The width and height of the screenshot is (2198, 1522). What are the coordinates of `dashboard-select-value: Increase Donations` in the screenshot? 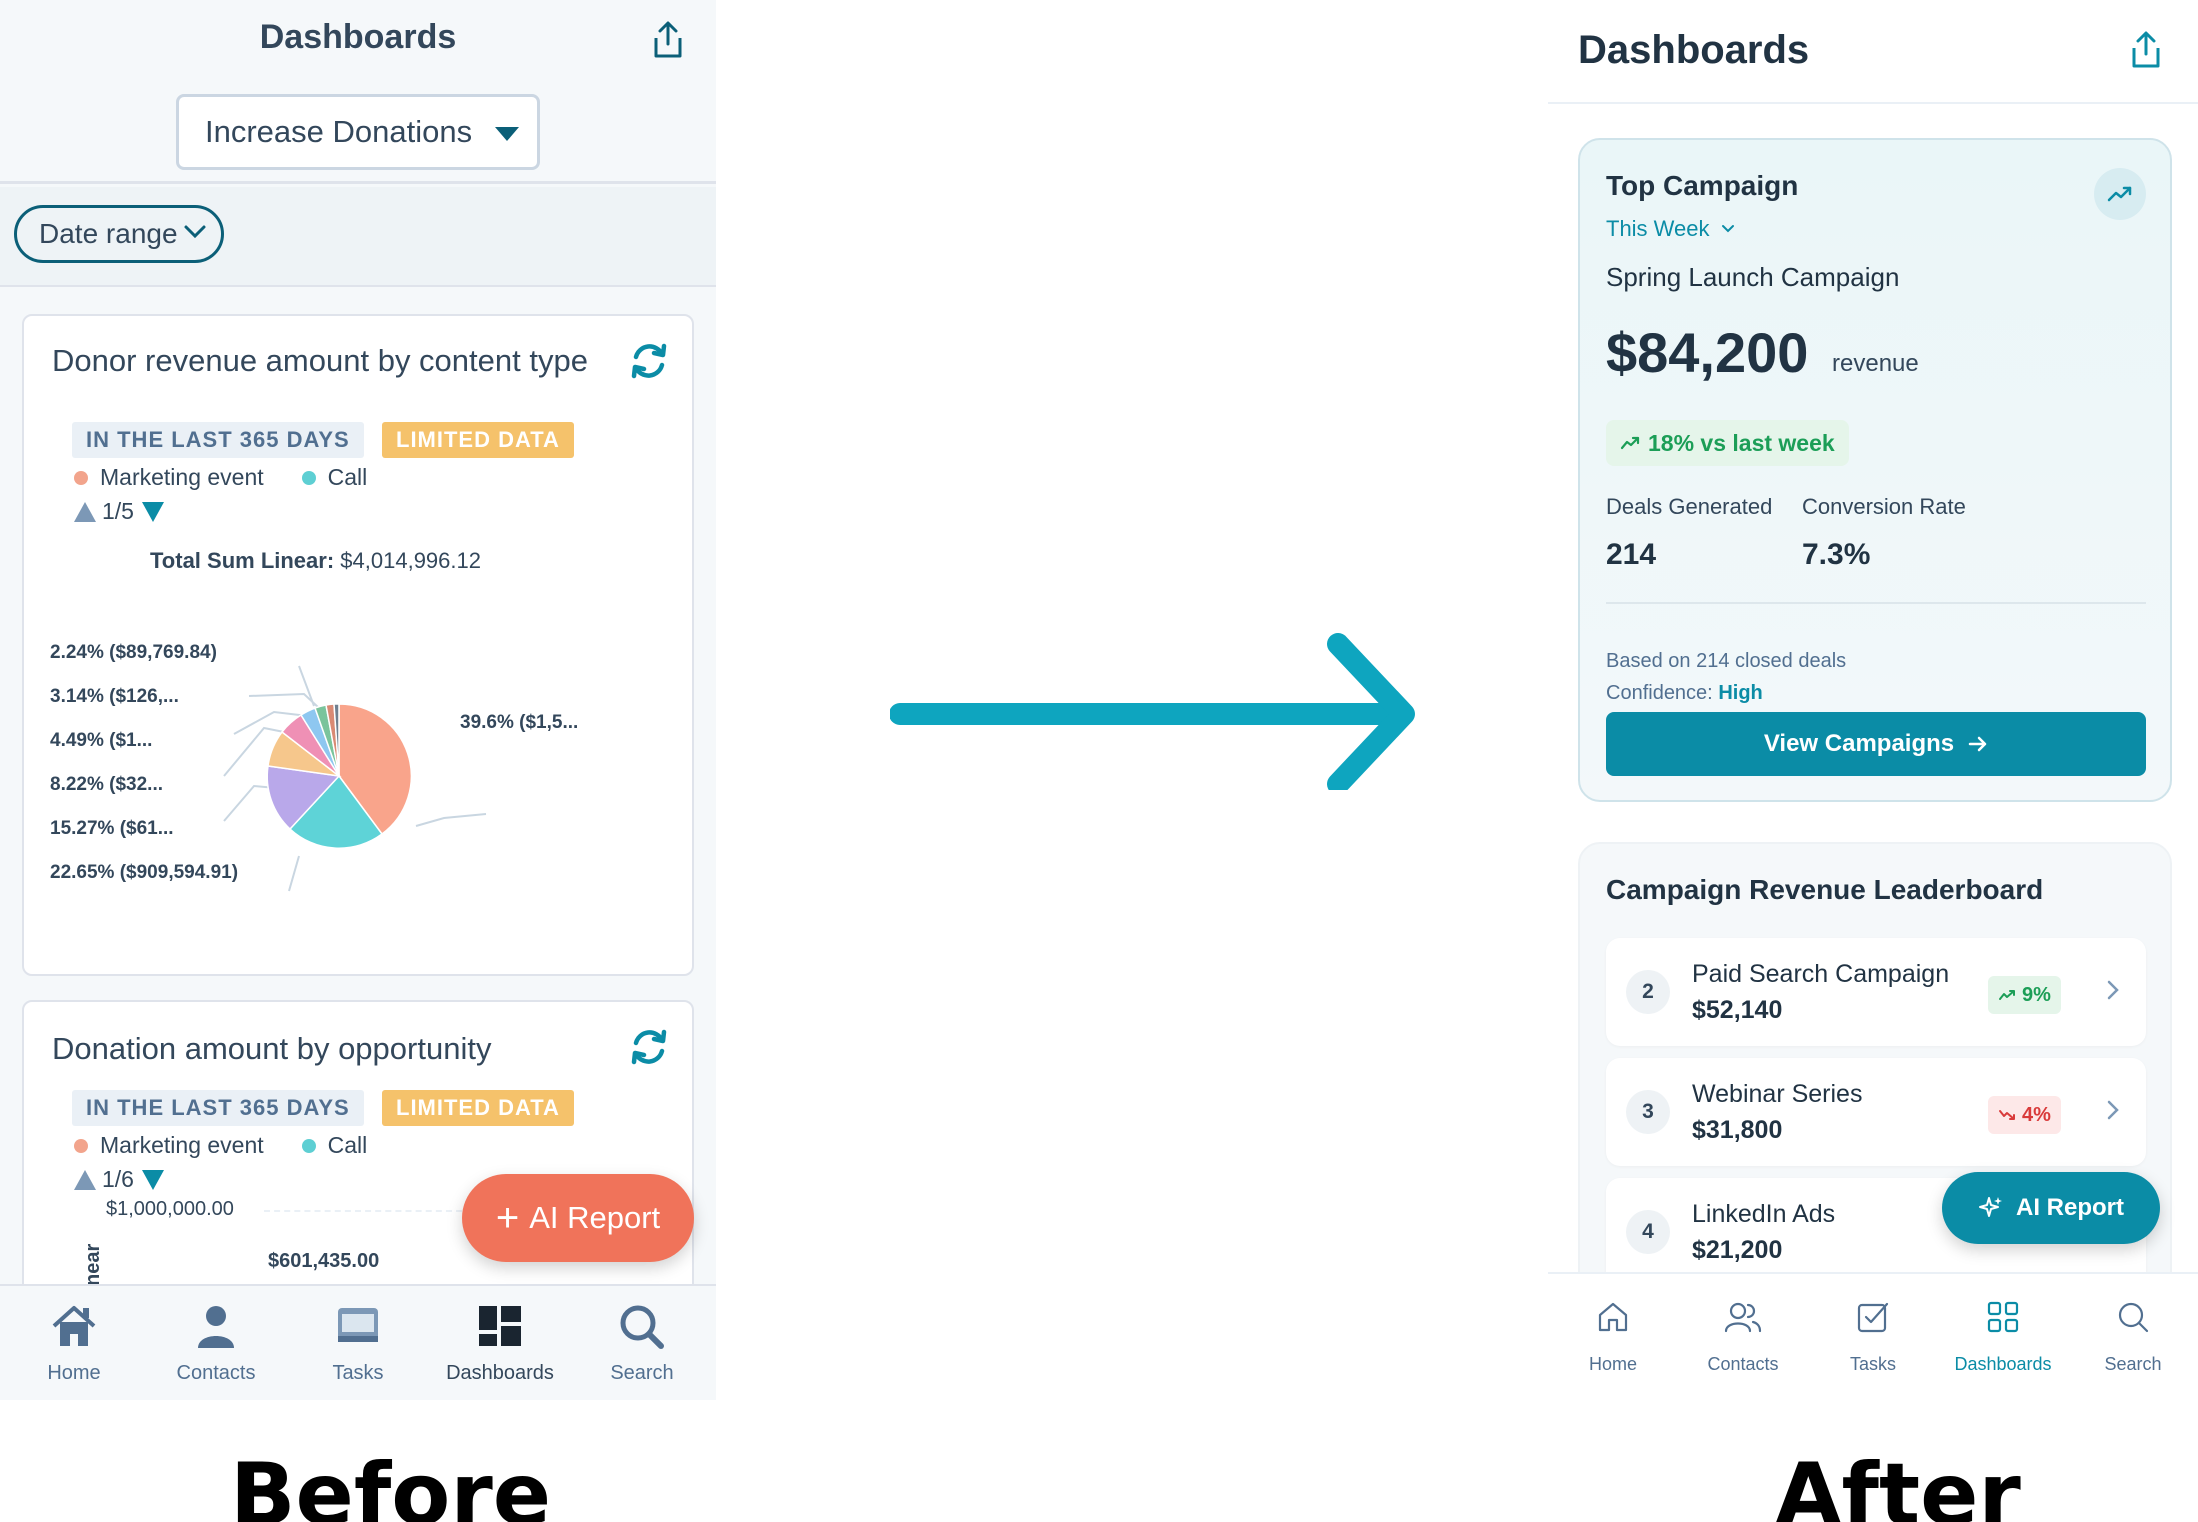 It's located at (339, 131).